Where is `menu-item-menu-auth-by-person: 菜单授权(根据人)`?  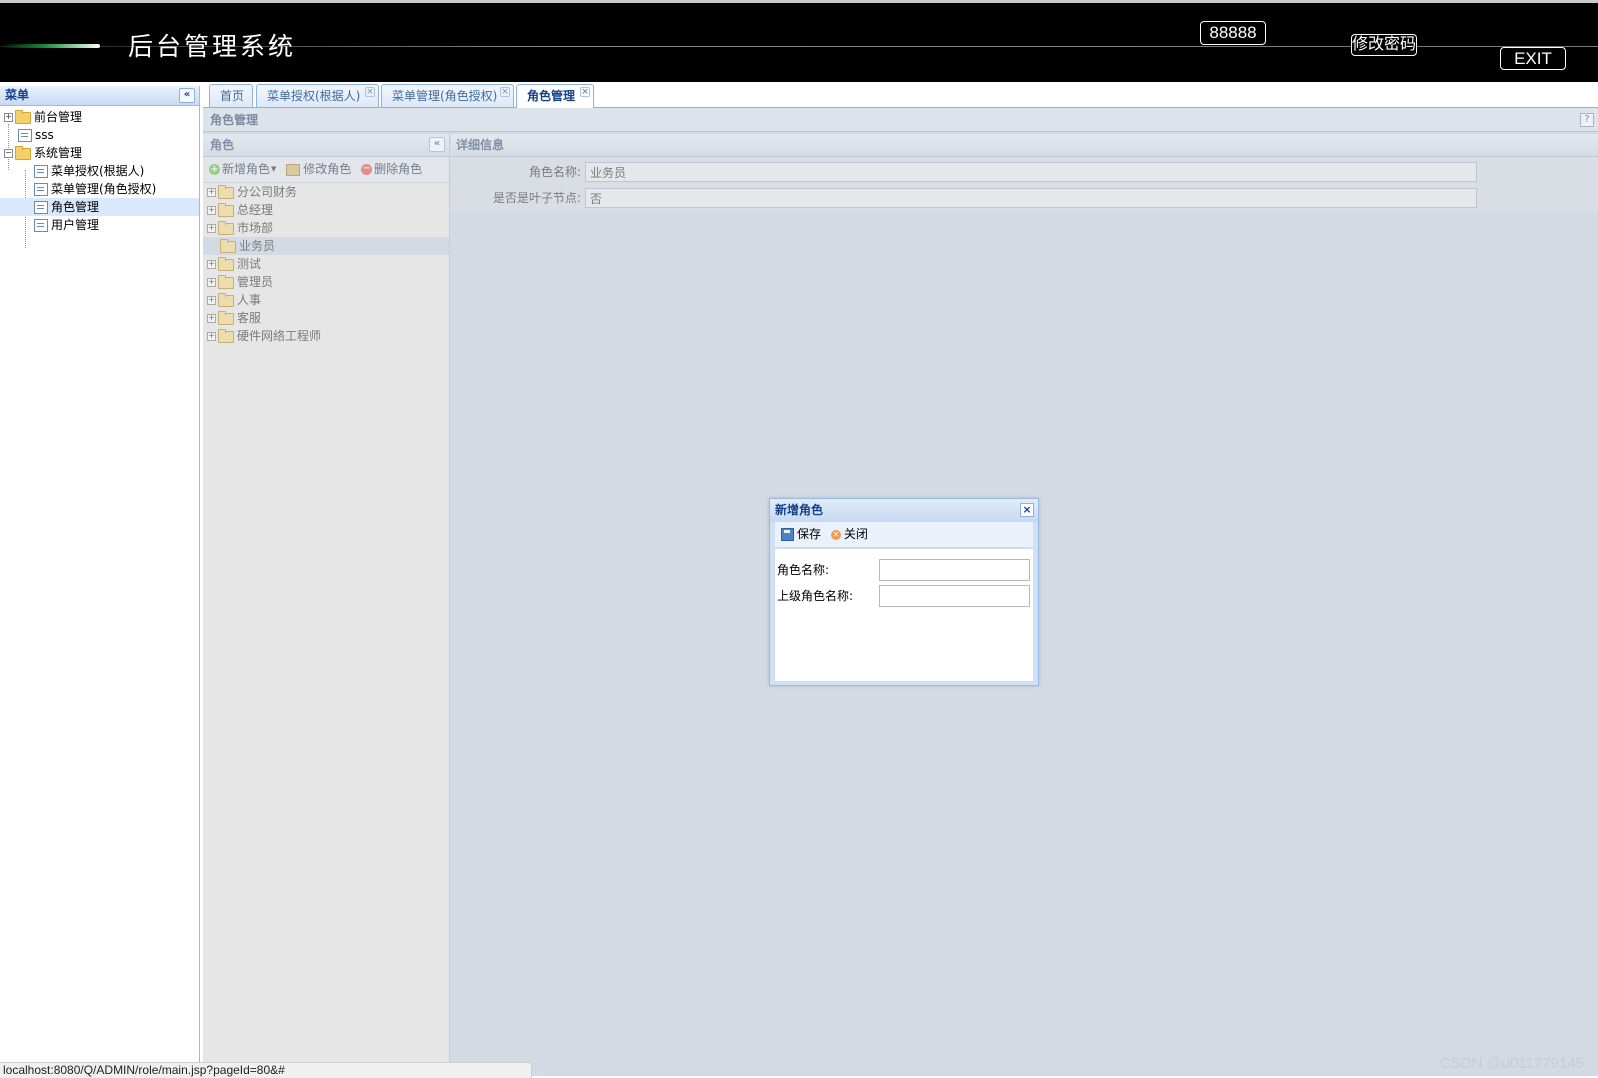 menu-item-menu-auth-by-person: 菜单授权(根据人) is located at coordinates (89, 171).